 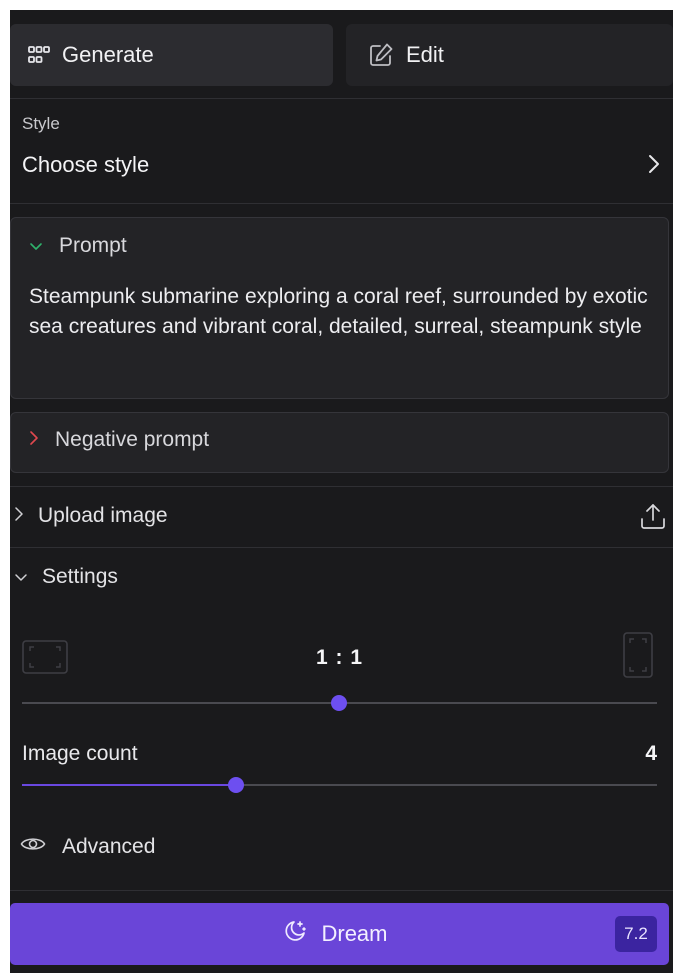 What do you see at coordinates (636, 934) in the screenshot?
I see `dream-cost-badge: 7.2` at bounding box center [636, 934].